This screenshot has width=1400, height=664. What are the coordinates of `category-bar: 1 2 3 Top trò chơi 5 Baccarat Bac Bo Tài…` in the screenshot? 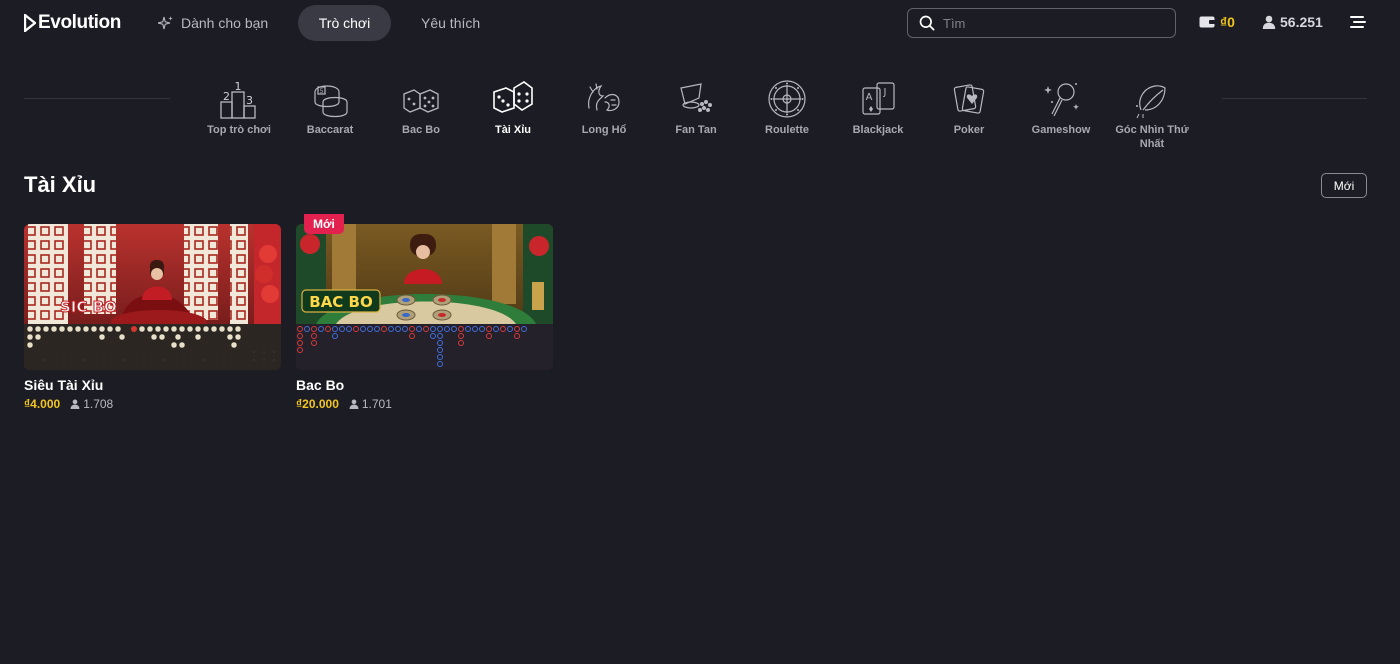 It's located at (700, 118).